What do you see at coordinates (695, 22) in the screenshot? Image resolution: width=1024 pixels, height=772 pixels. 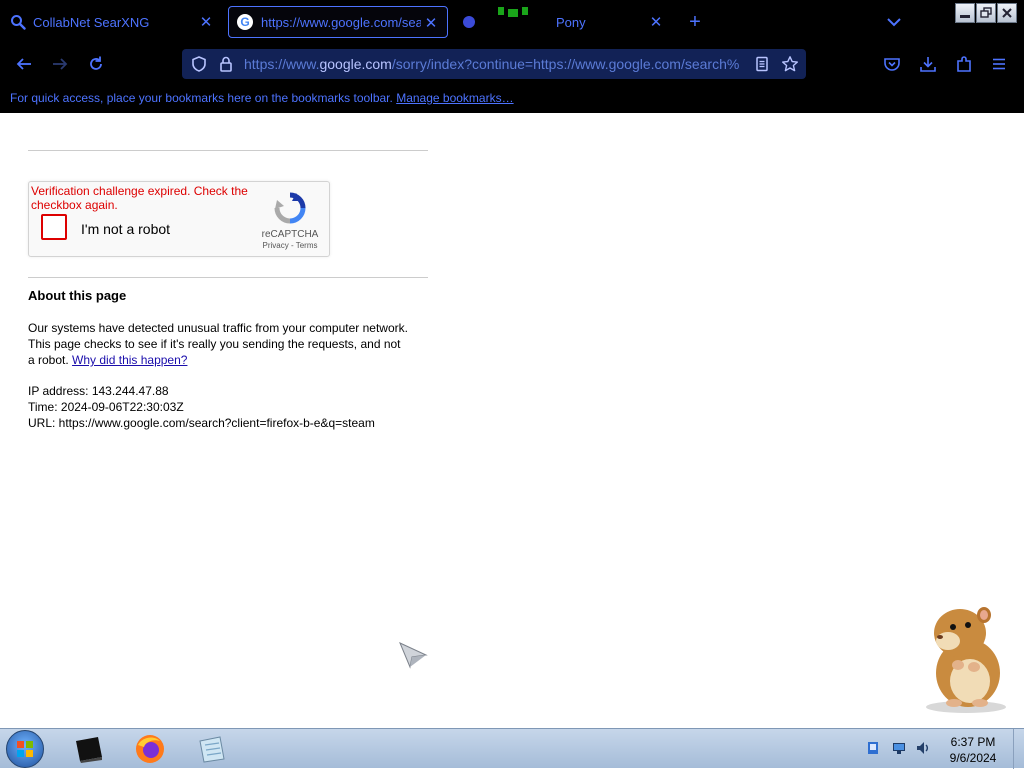 I see `new-tab-button: +` at bounding box center [695, 22].